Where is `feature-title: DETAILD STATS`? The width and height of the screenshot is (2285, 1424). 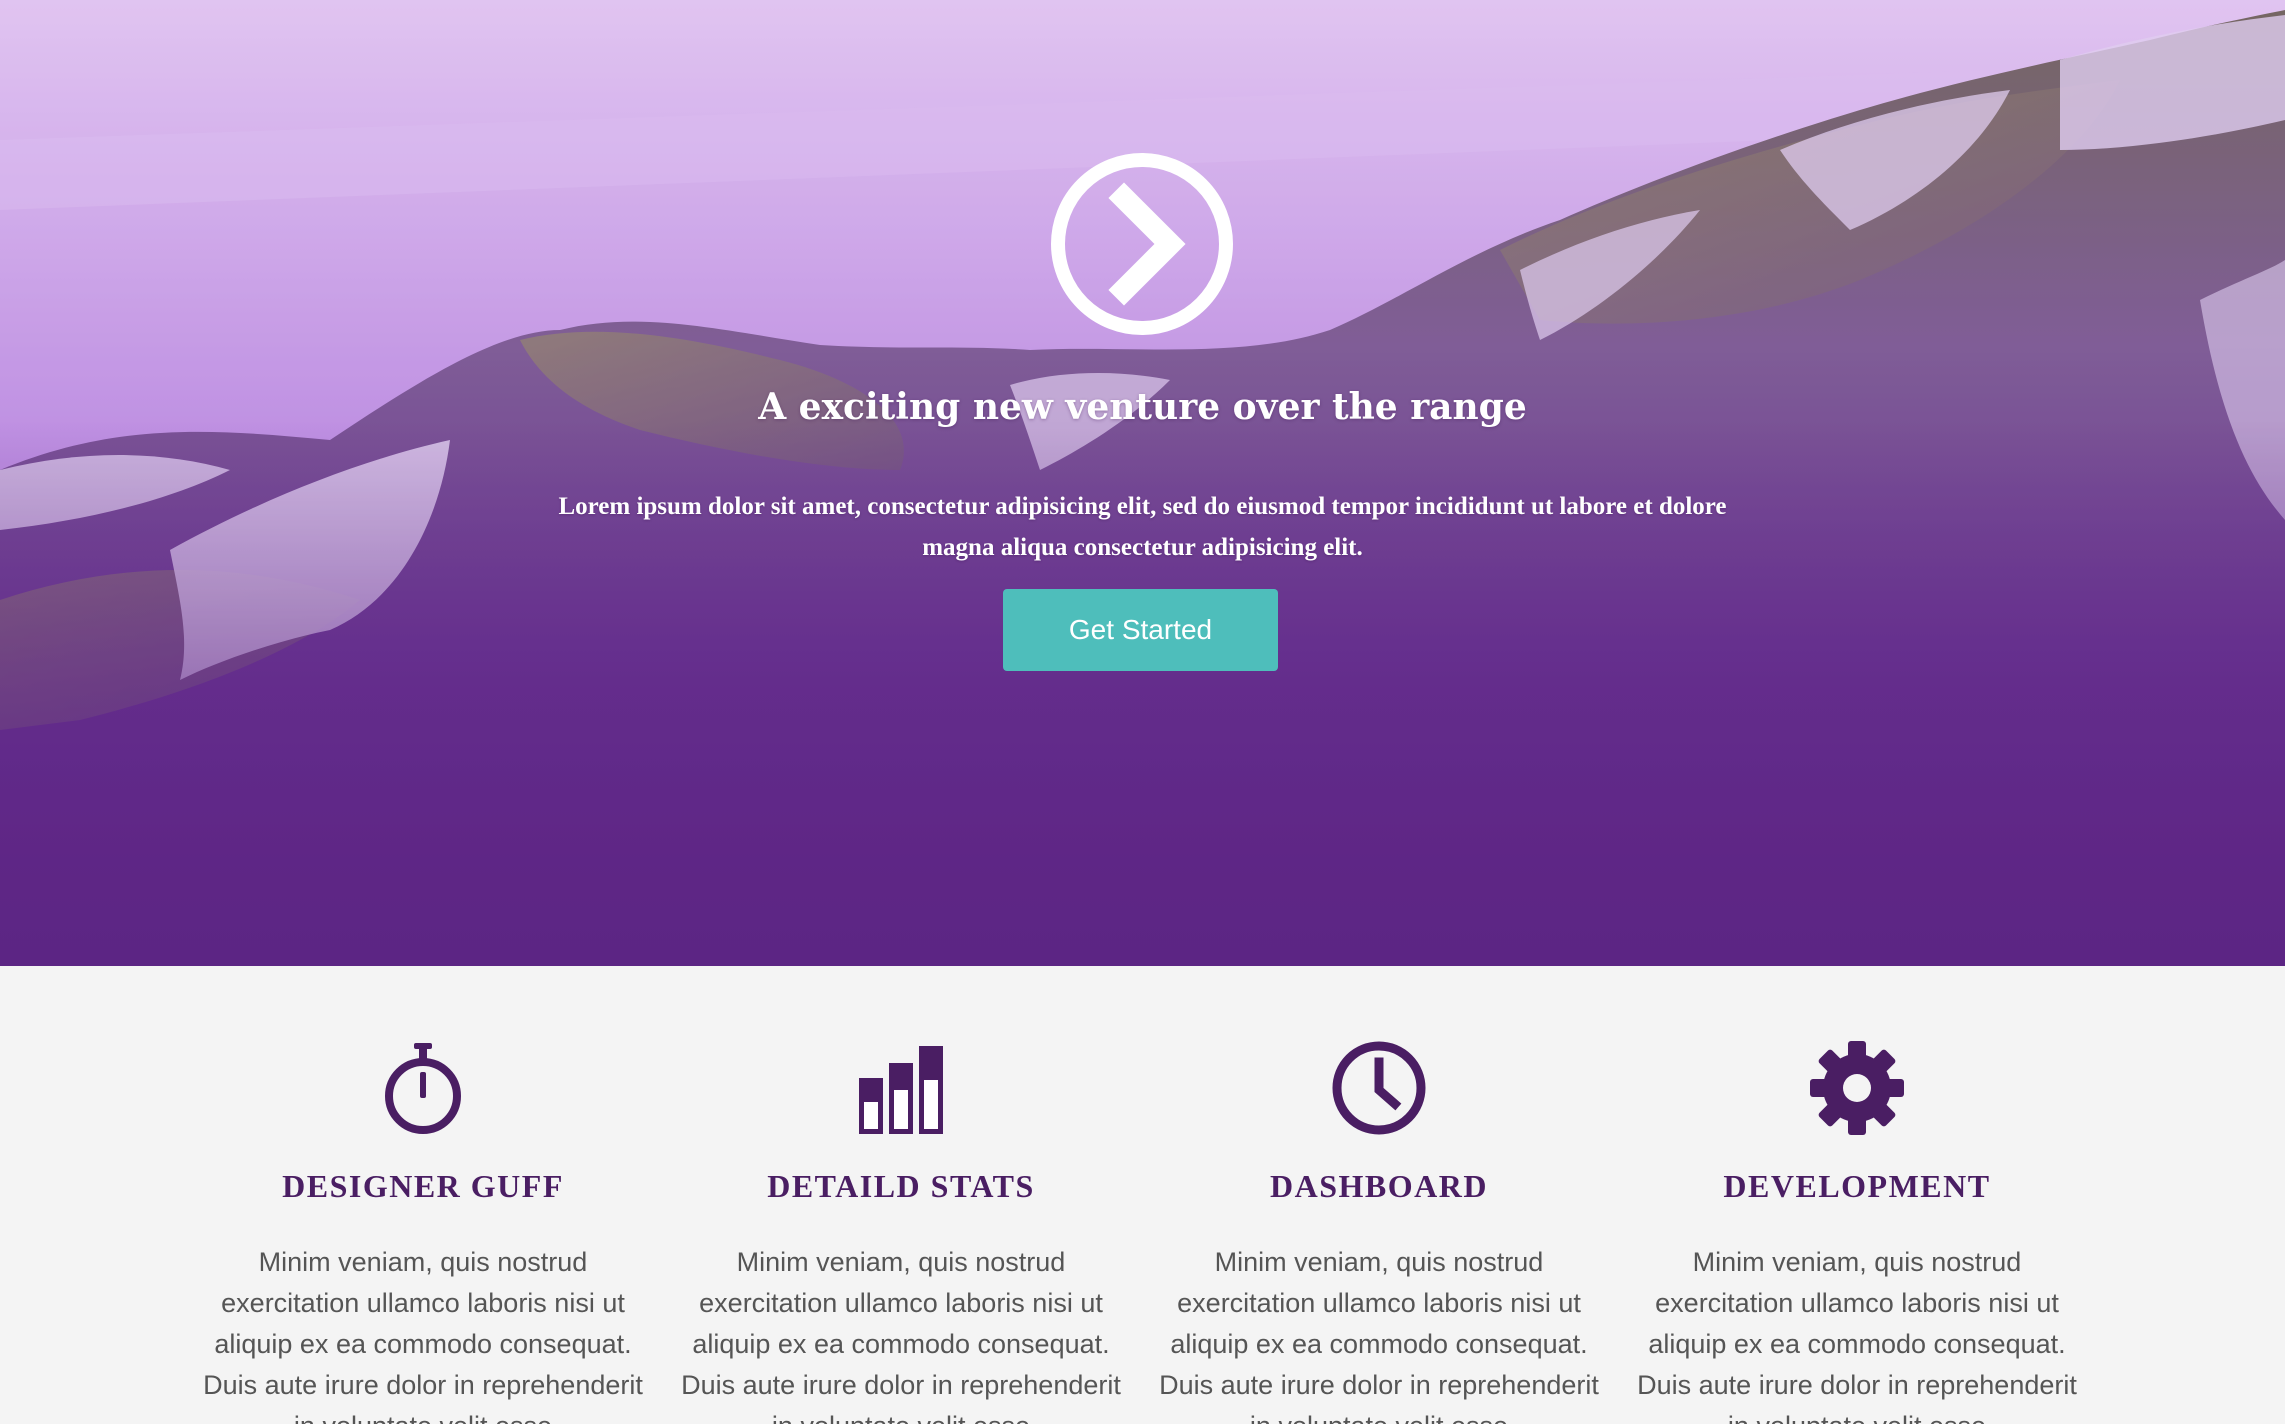
feature-title: DETAILD STATS is located at coordinates (901, 1186).